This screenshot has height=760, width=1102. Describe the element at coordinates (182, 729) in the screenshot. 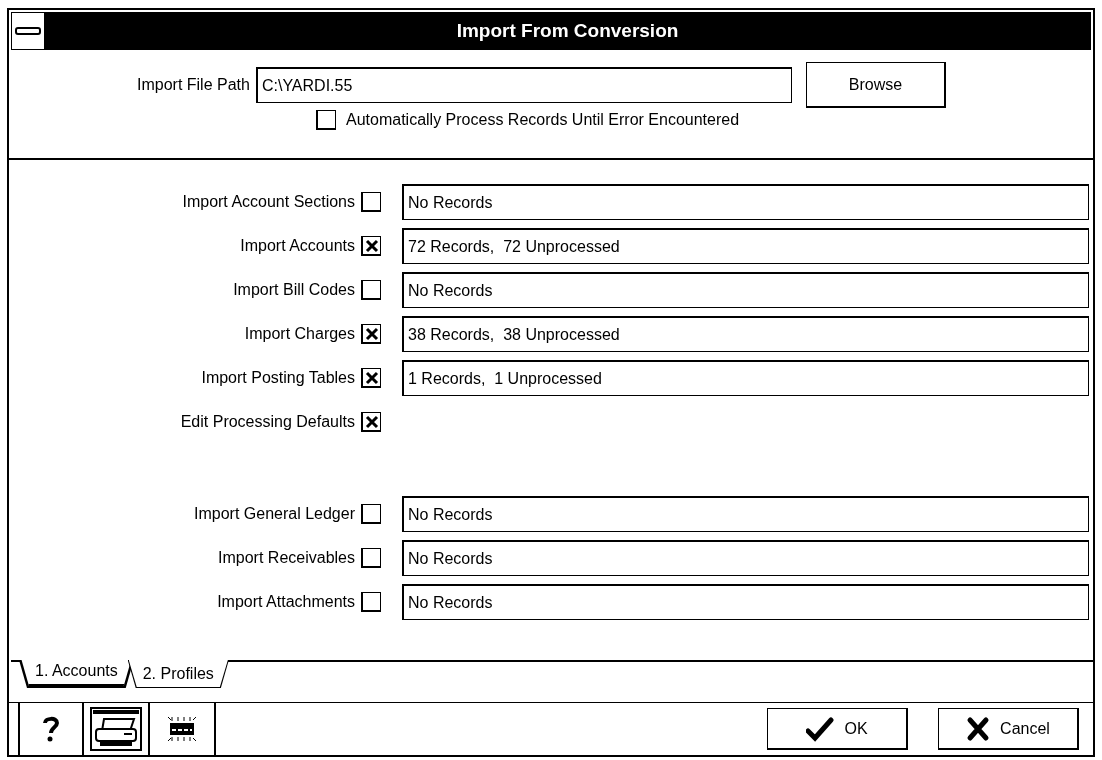

I see `keyboard-icon` at that location.